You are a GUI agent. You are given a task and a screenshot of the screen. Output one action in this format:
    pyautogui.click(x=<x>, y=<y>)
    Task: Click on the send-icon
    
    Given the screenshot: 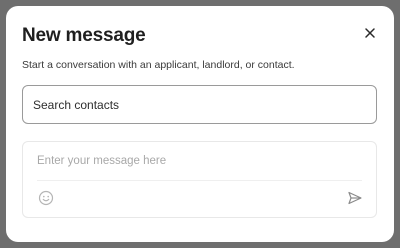 What is the action you would take?
    pyautogui.click(x=355, y=198)
    